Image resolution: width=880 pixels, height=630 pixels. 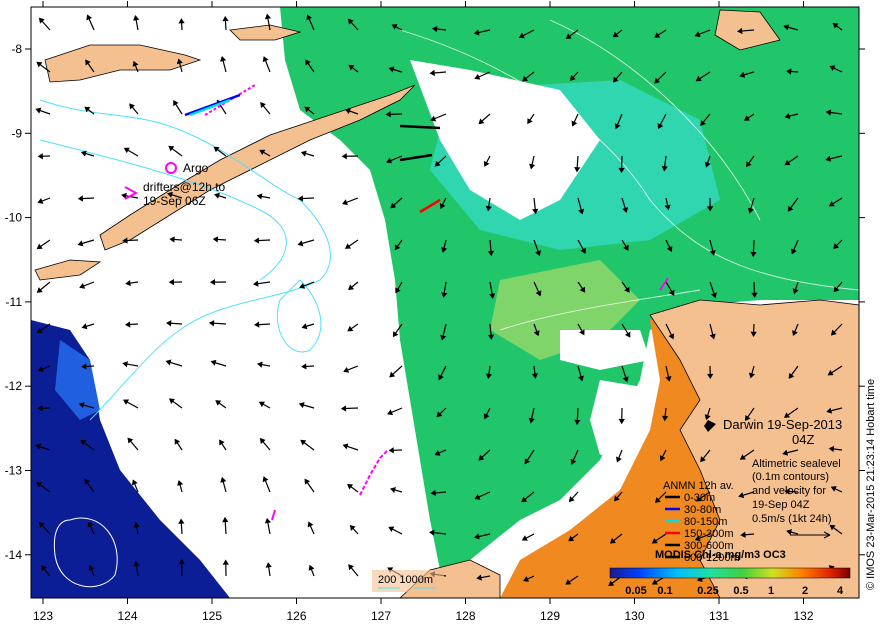 I want to click on sealevel-note-line5: 0.5m/s (1kt 24h), so click(x=791, y=519).